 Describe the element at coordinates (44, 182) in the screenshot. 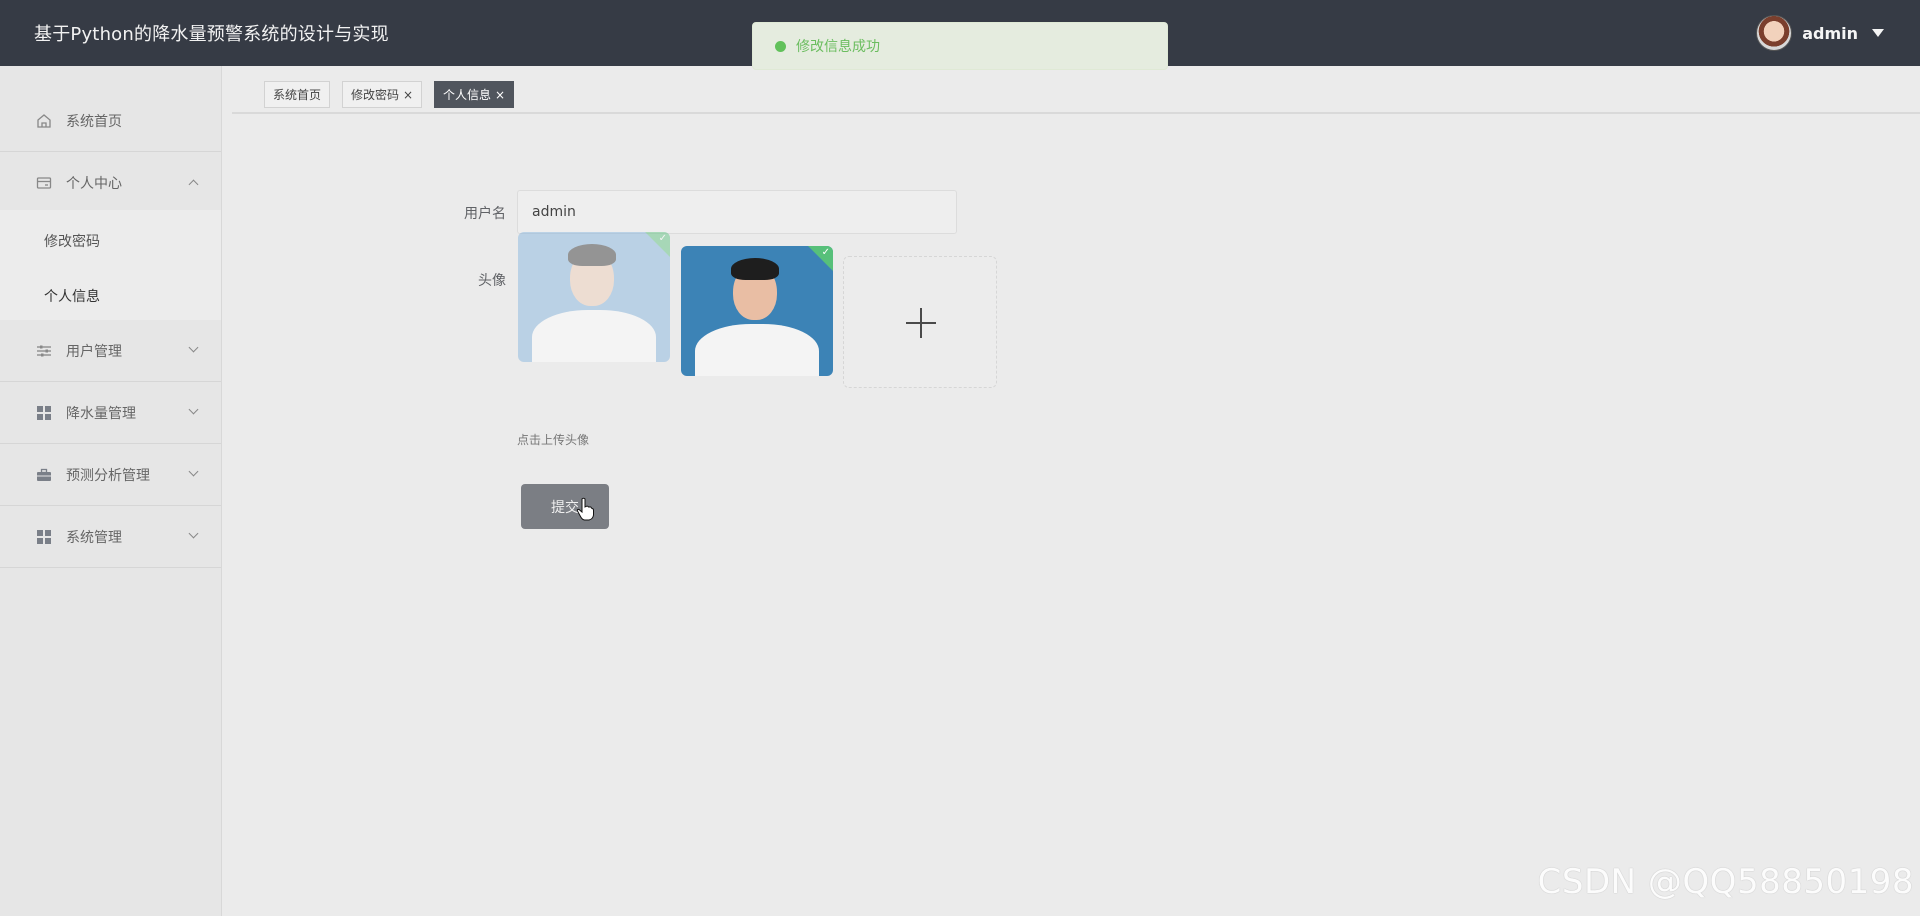

I see `card-icon` at that location.